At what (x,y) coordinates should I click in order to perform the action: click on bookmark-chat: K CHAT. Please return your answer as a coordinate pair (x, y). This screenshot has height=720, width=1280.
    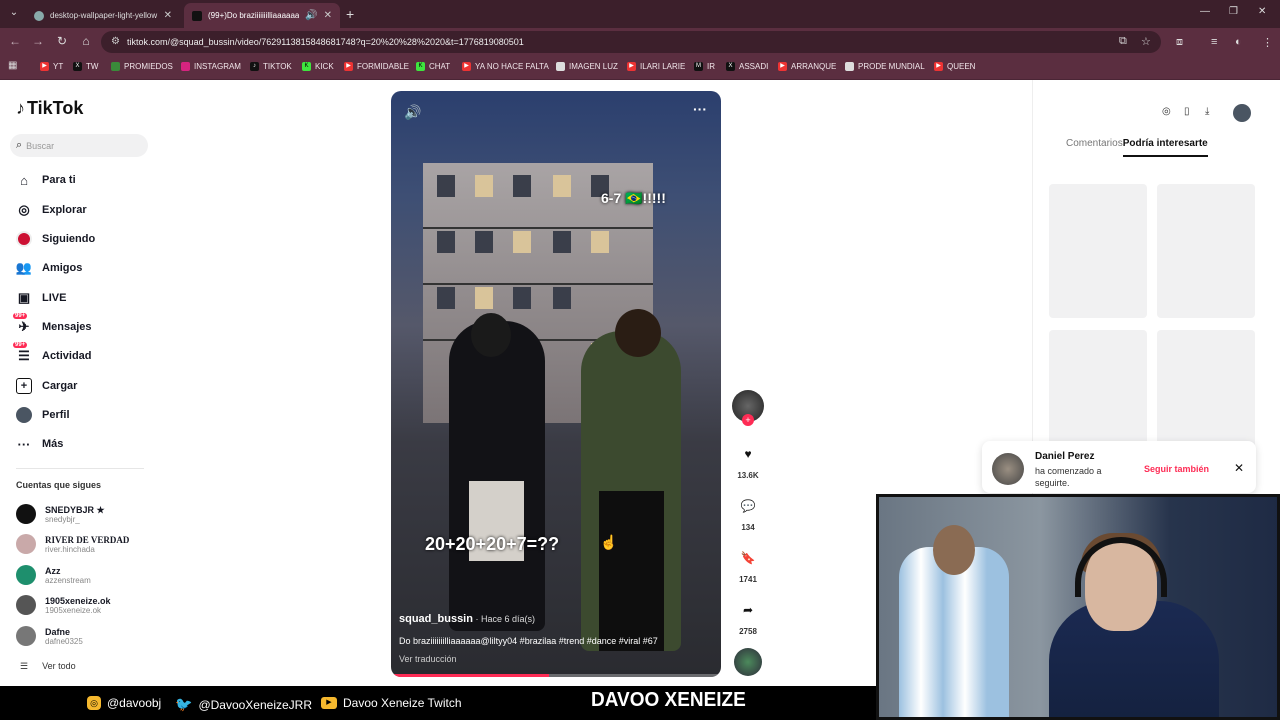
    Looking at the image, I should click on (433, 66).